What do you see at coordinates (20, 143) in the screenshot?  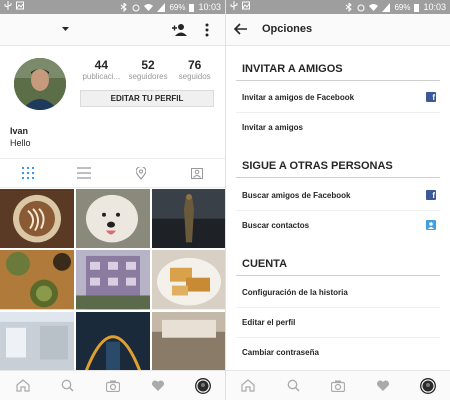 I see `bio: Hello` at bounding box center [20, 143].